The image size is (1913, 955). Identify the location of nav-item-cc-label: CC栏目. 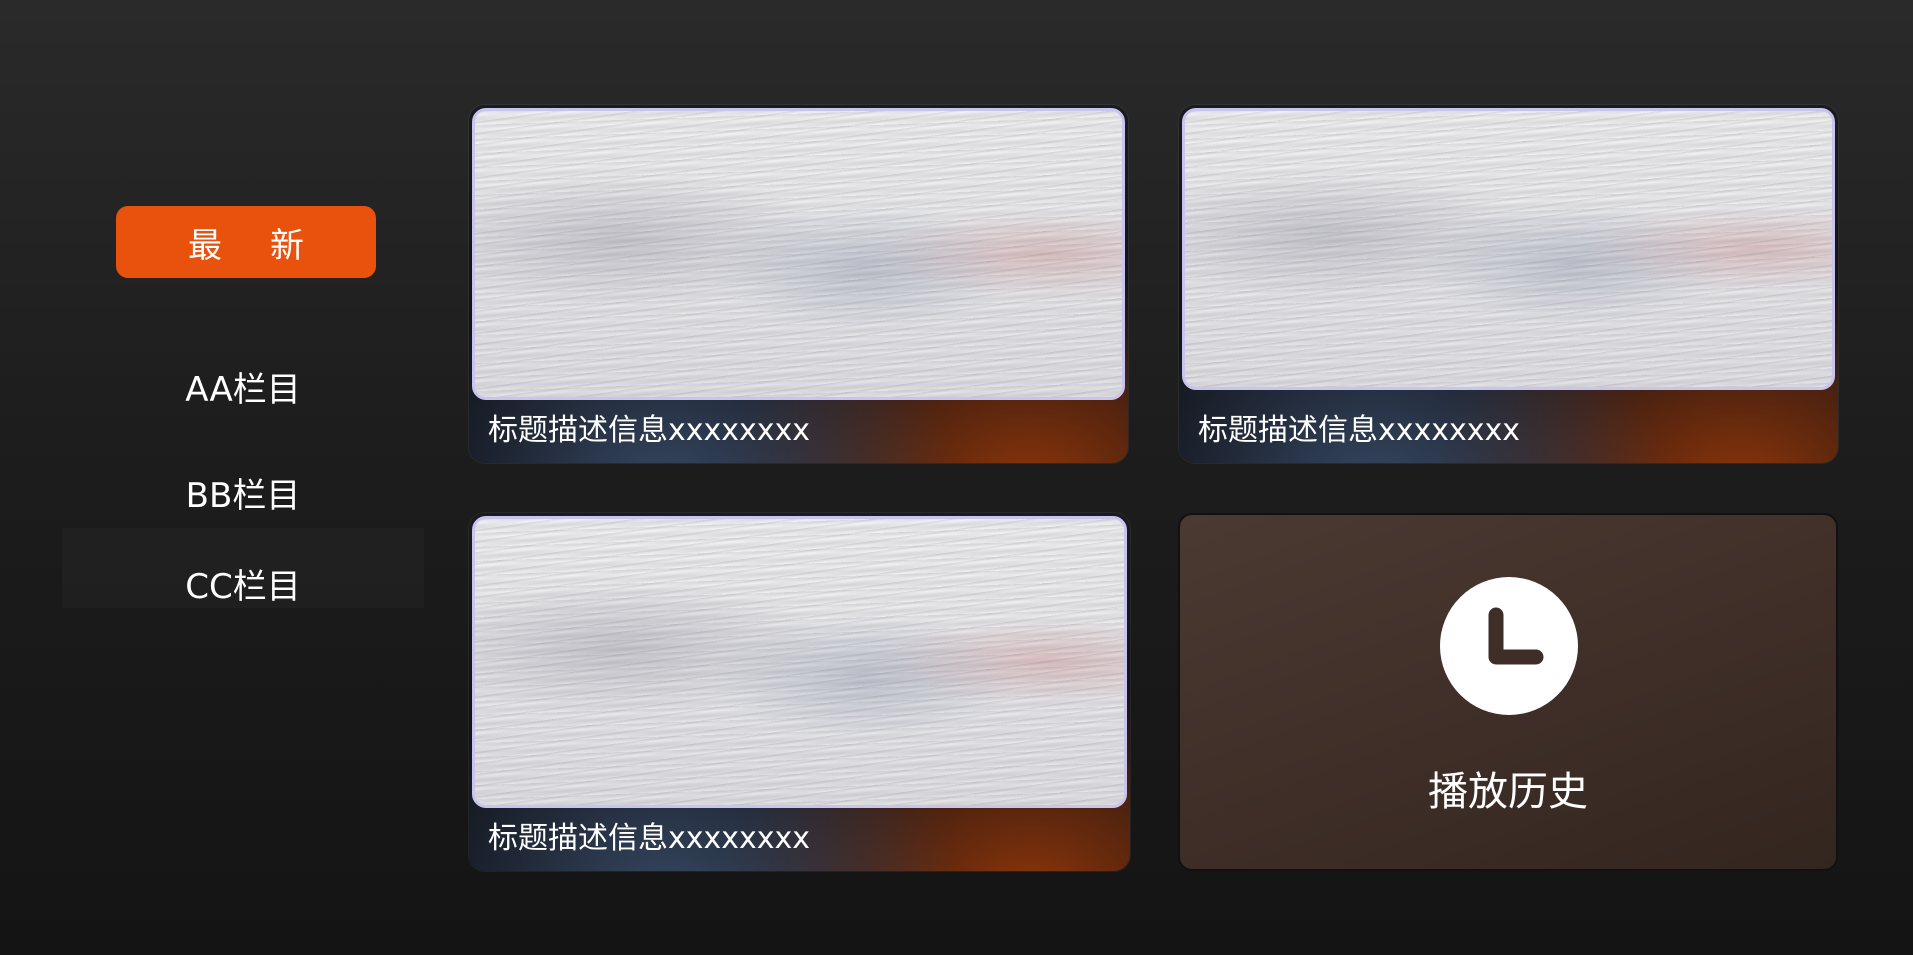
(243, 586).